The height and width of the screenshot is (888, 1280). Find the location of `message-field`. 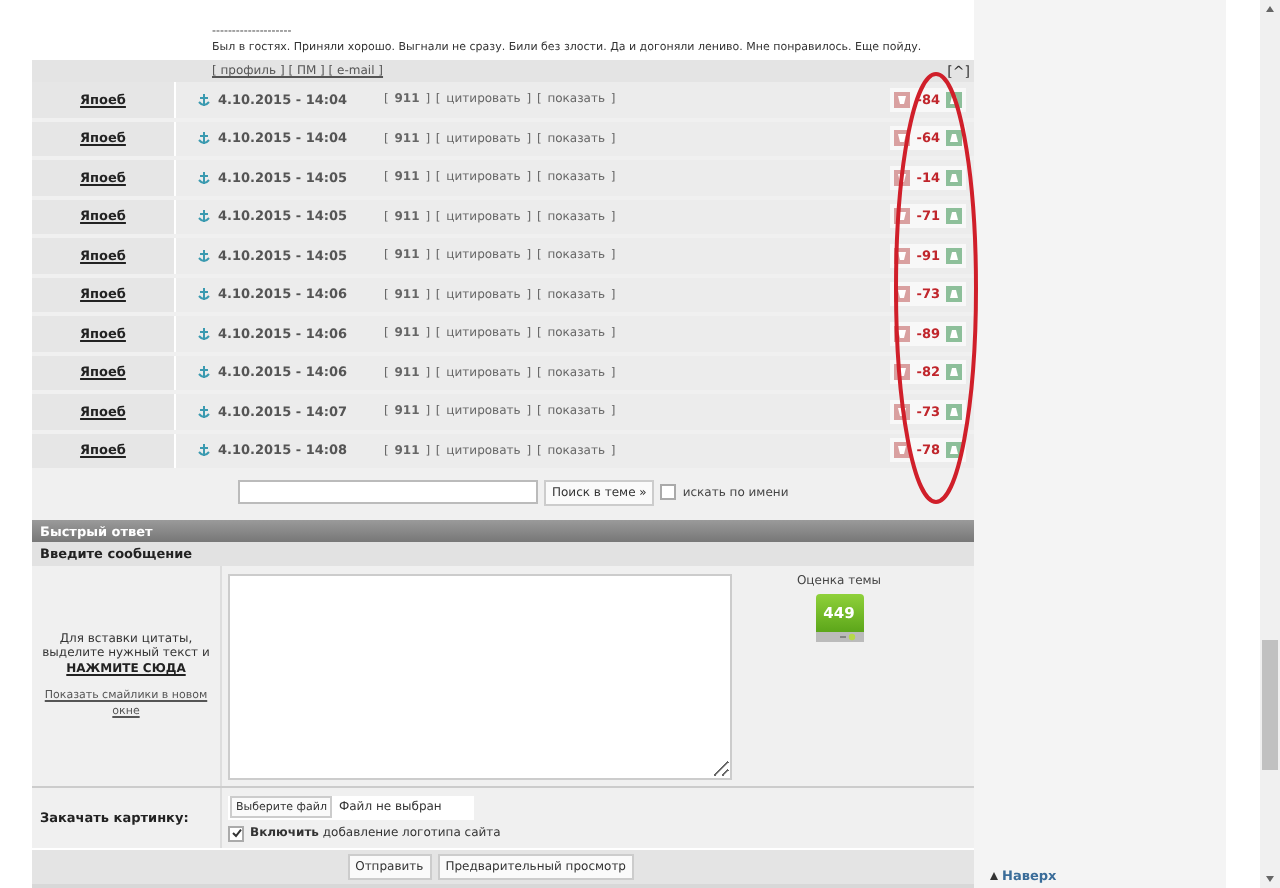

message-field is located at coordinates (480, 677).